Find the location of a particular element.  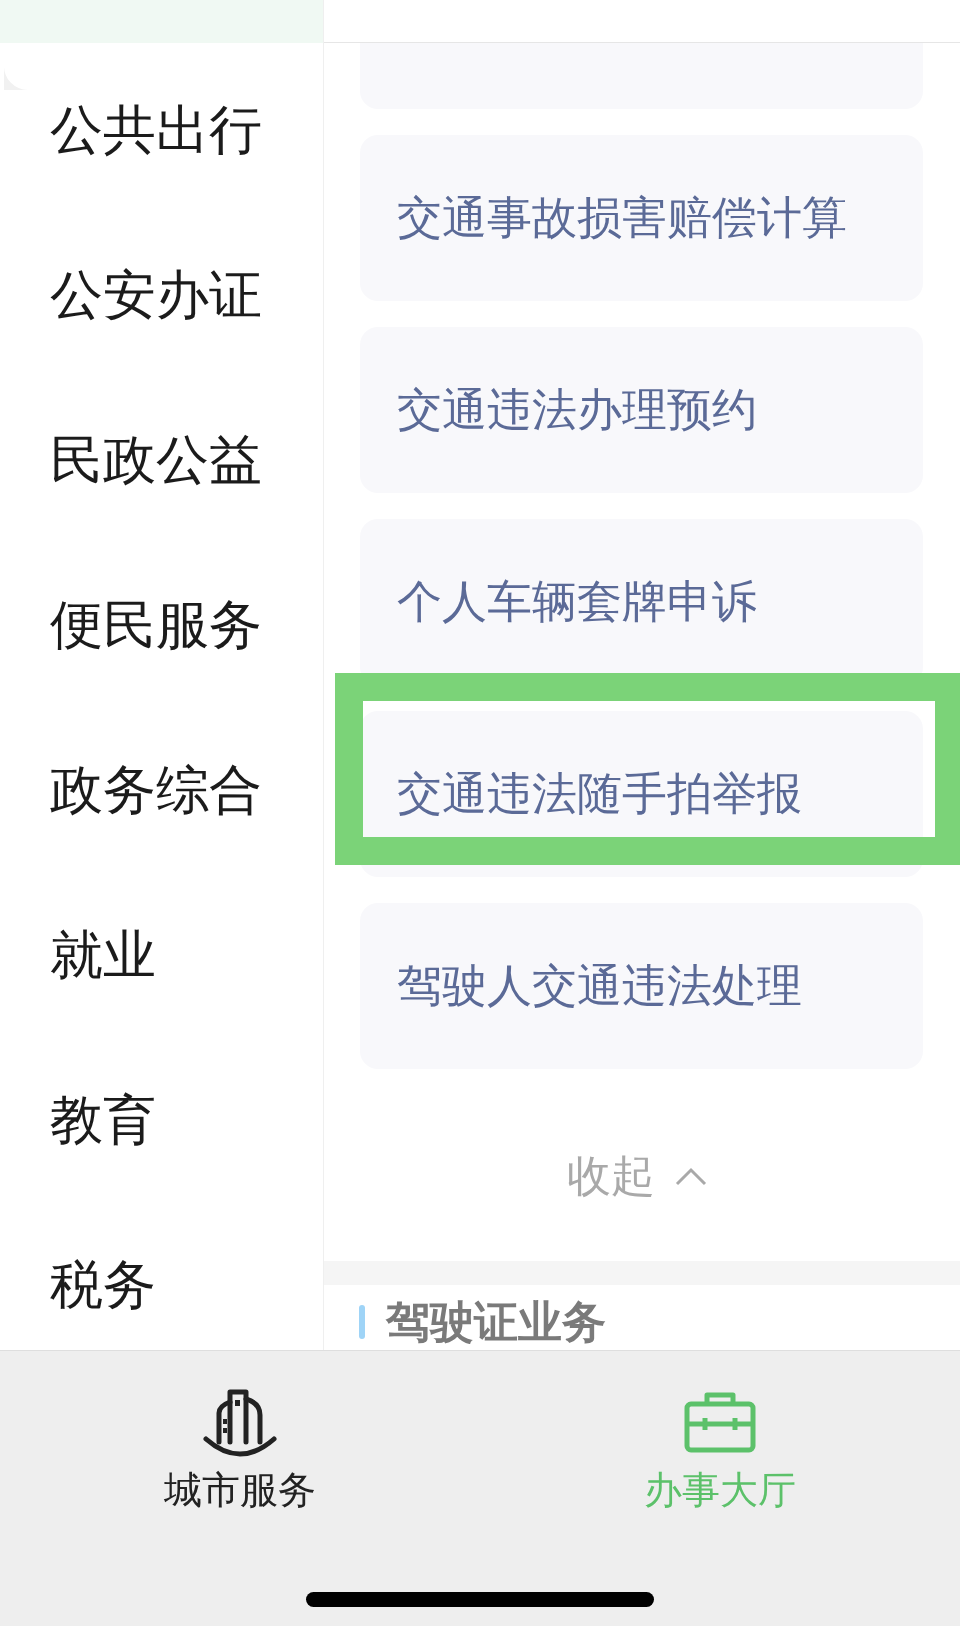

sidebar-item: 就业 is located at coordinates (103, 955).